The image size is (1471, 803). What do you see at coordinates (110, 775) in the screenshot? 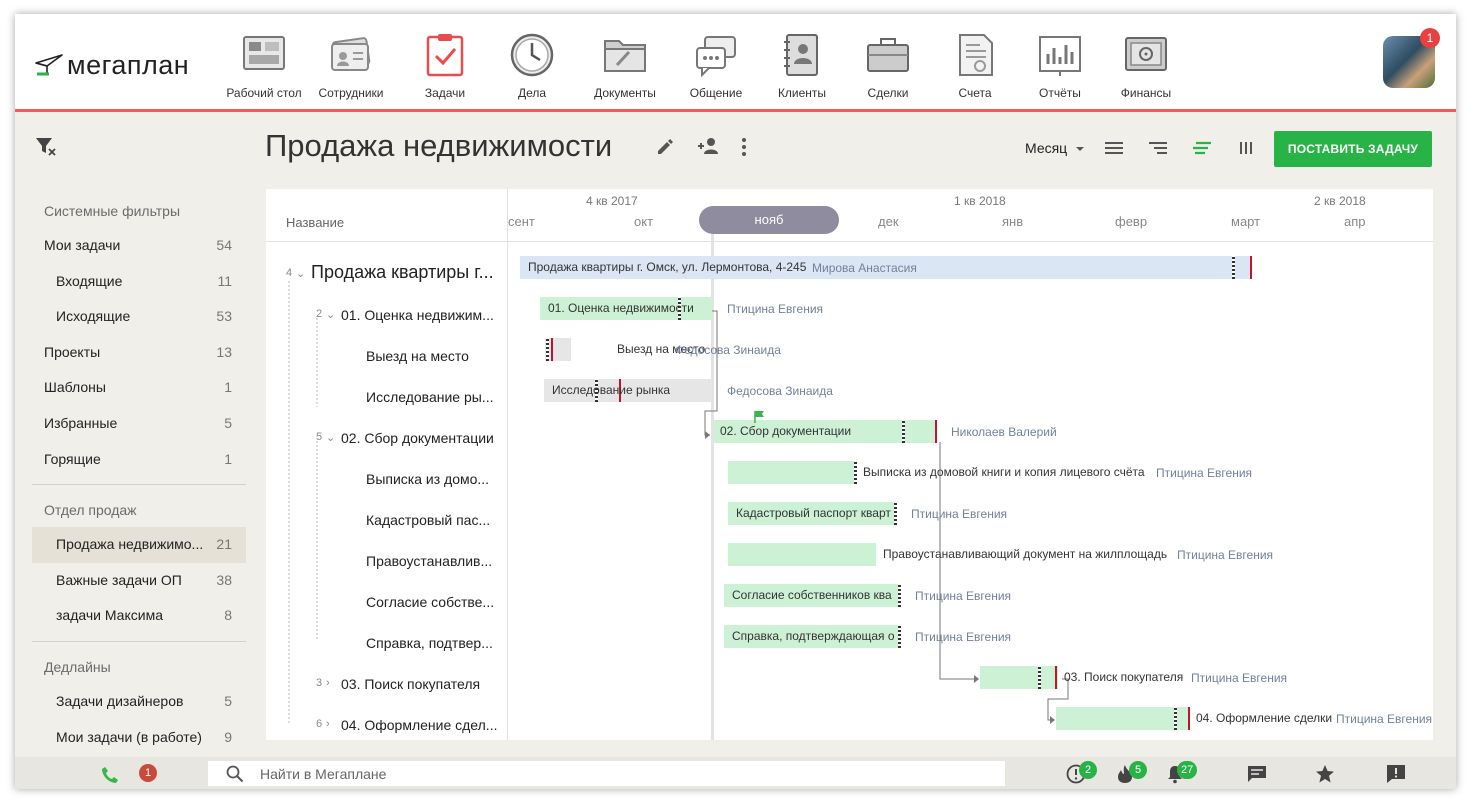
I see `phone-icon` at bounding box center [110, 775].